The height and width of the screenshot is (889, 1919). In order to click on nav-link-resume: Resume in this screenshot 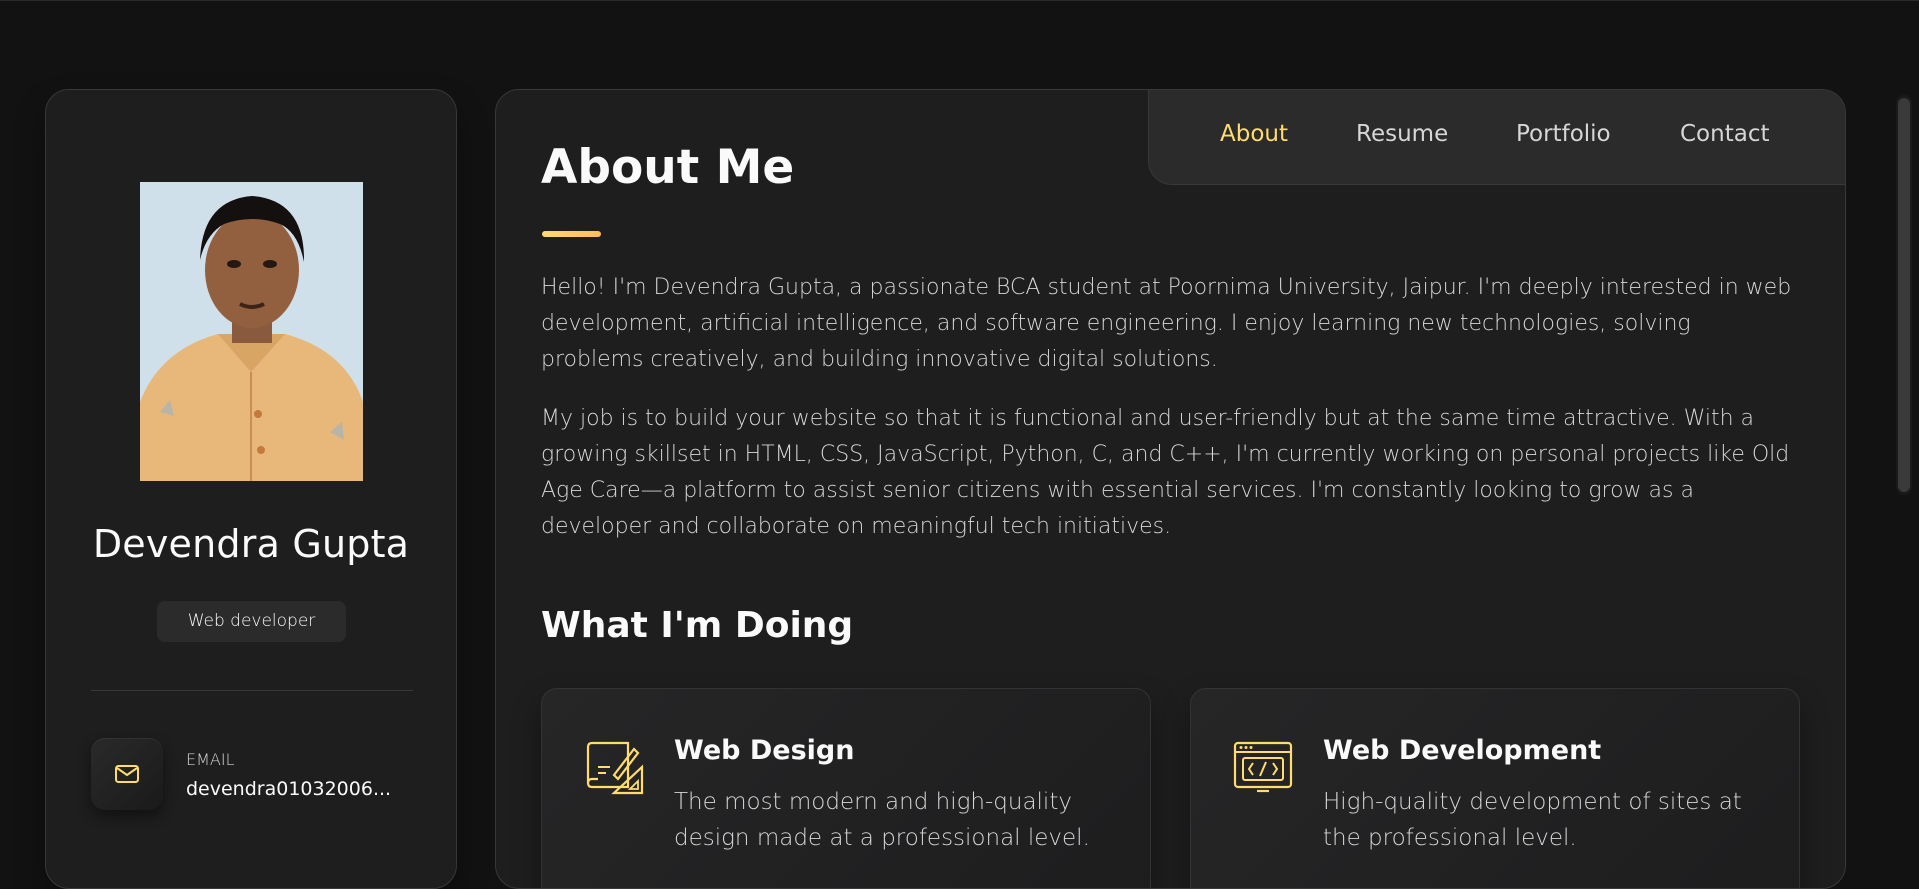, I will do `click(1402, 134)`.